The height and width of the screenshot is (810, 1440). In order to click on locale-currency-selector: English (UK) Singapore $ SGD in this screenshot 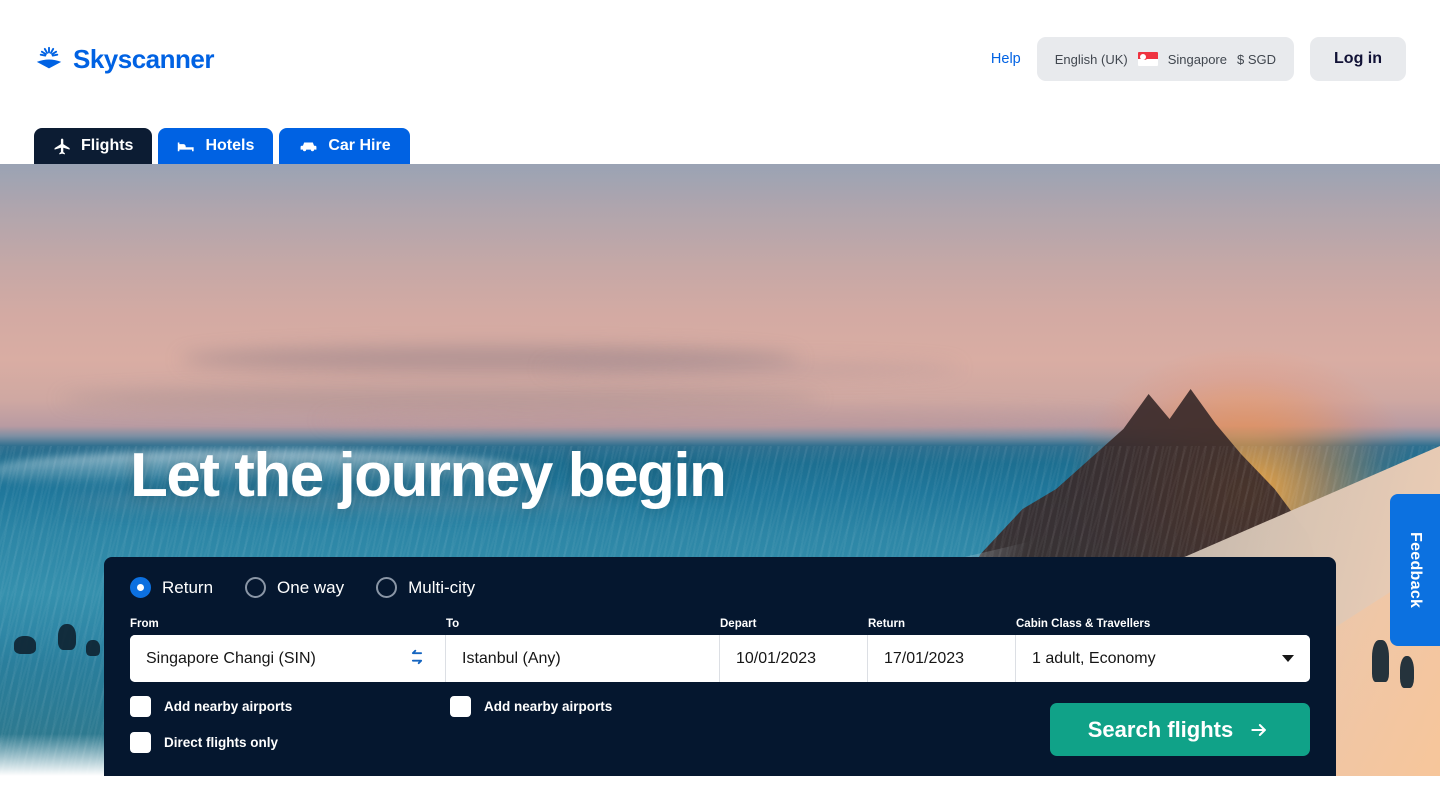, I will do `click(1165, 59)`.